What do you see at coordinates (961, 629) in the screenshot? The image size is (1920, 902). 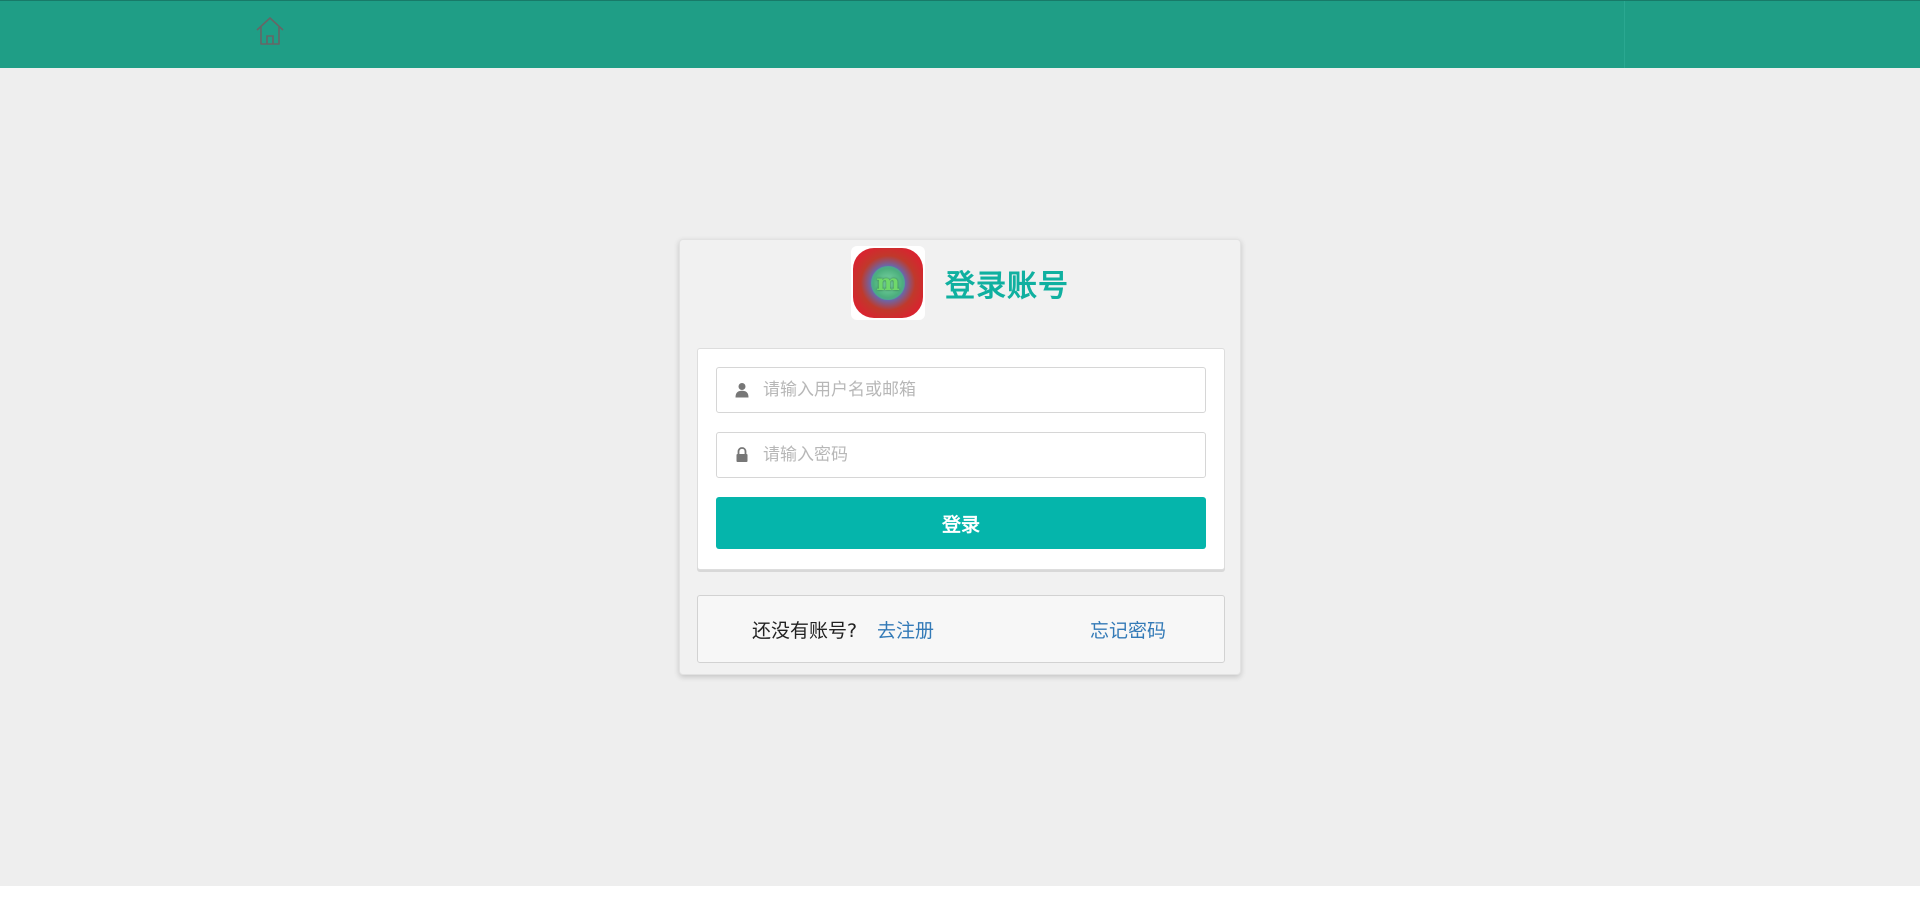 I see `login-footer: 还没有账号? 去注册 忘记密码` at bounding box center [961, 629].